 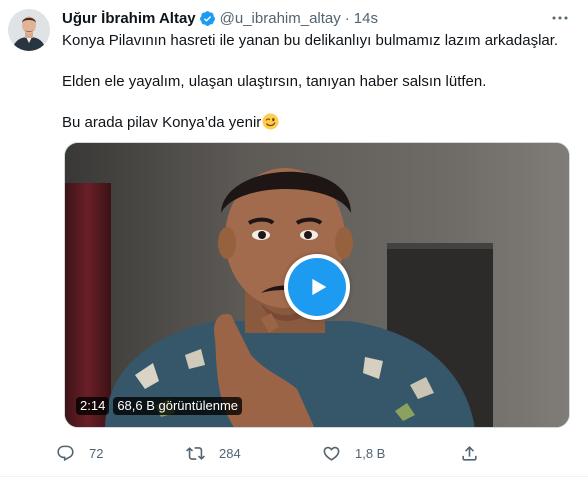 I want to click on tweet-actions: 72 284 1,8 B, so click(x=278, y=453).